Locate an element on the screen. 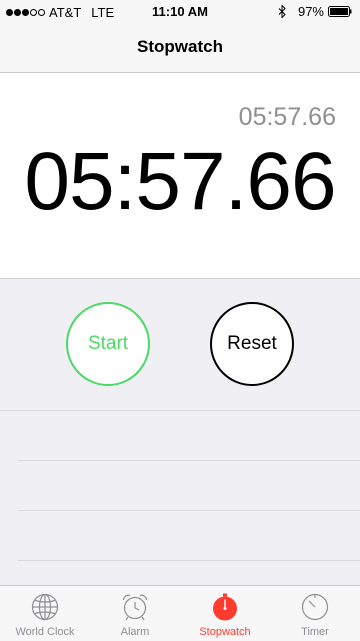 This screenshot has width=360, height=641. tab-label: Stopwatch is located at coordinates (225, 632).